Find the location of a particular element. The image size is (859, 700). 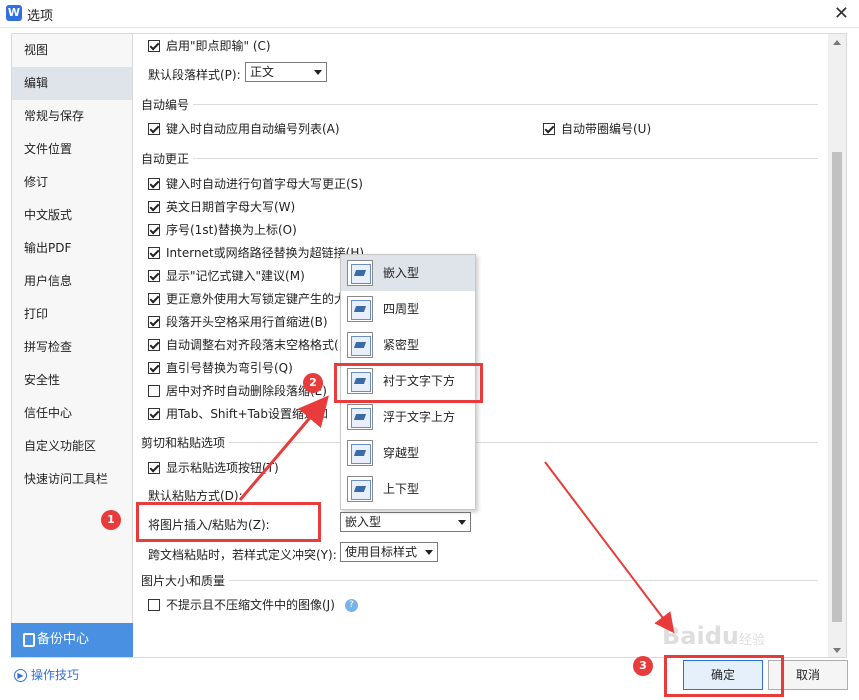

option-label: 序号(1st)替换为上标(O) is located at coordinates (231, 230).